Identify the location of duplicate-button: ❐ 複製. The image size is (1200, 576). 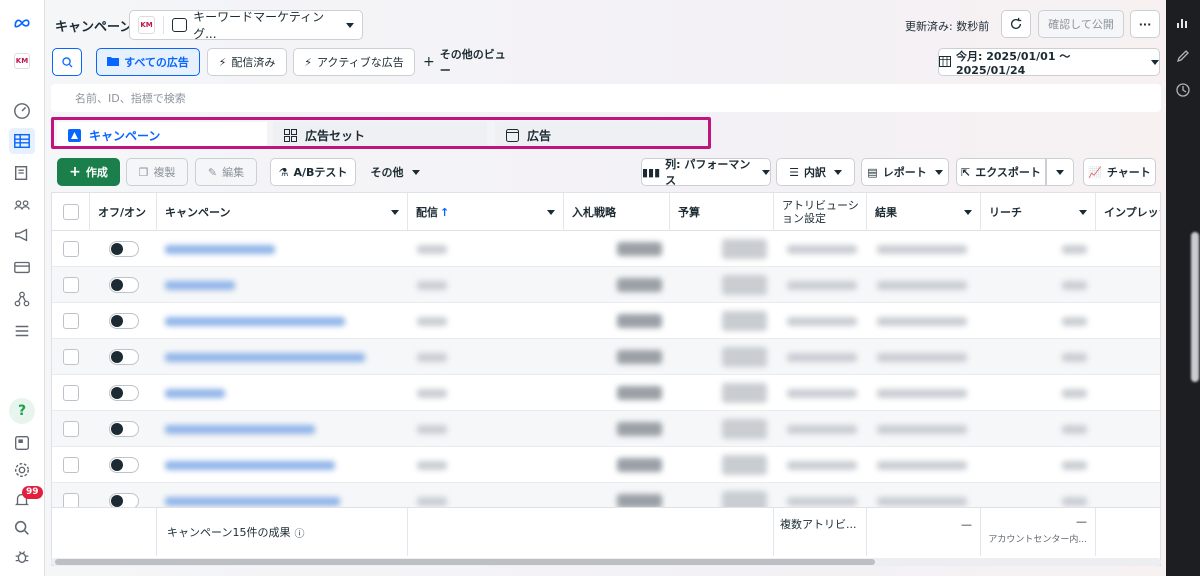
(157, 172).